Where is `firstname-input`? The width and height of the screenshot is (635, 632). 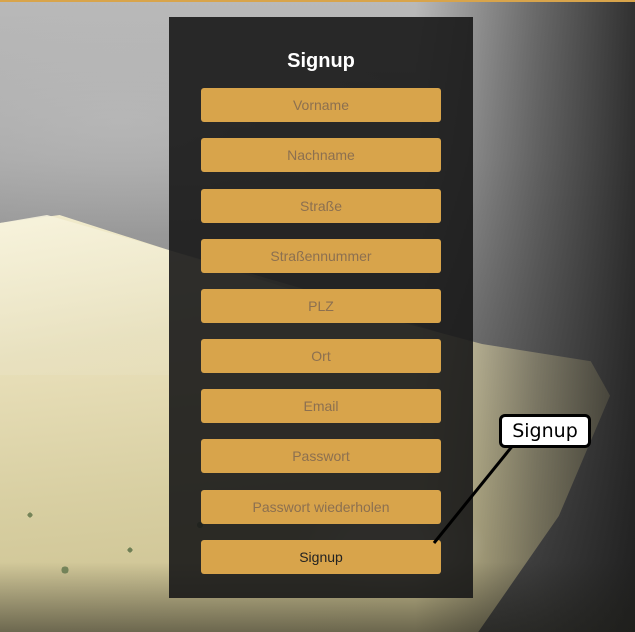 firstname-input is located at coordinates (321, 105).